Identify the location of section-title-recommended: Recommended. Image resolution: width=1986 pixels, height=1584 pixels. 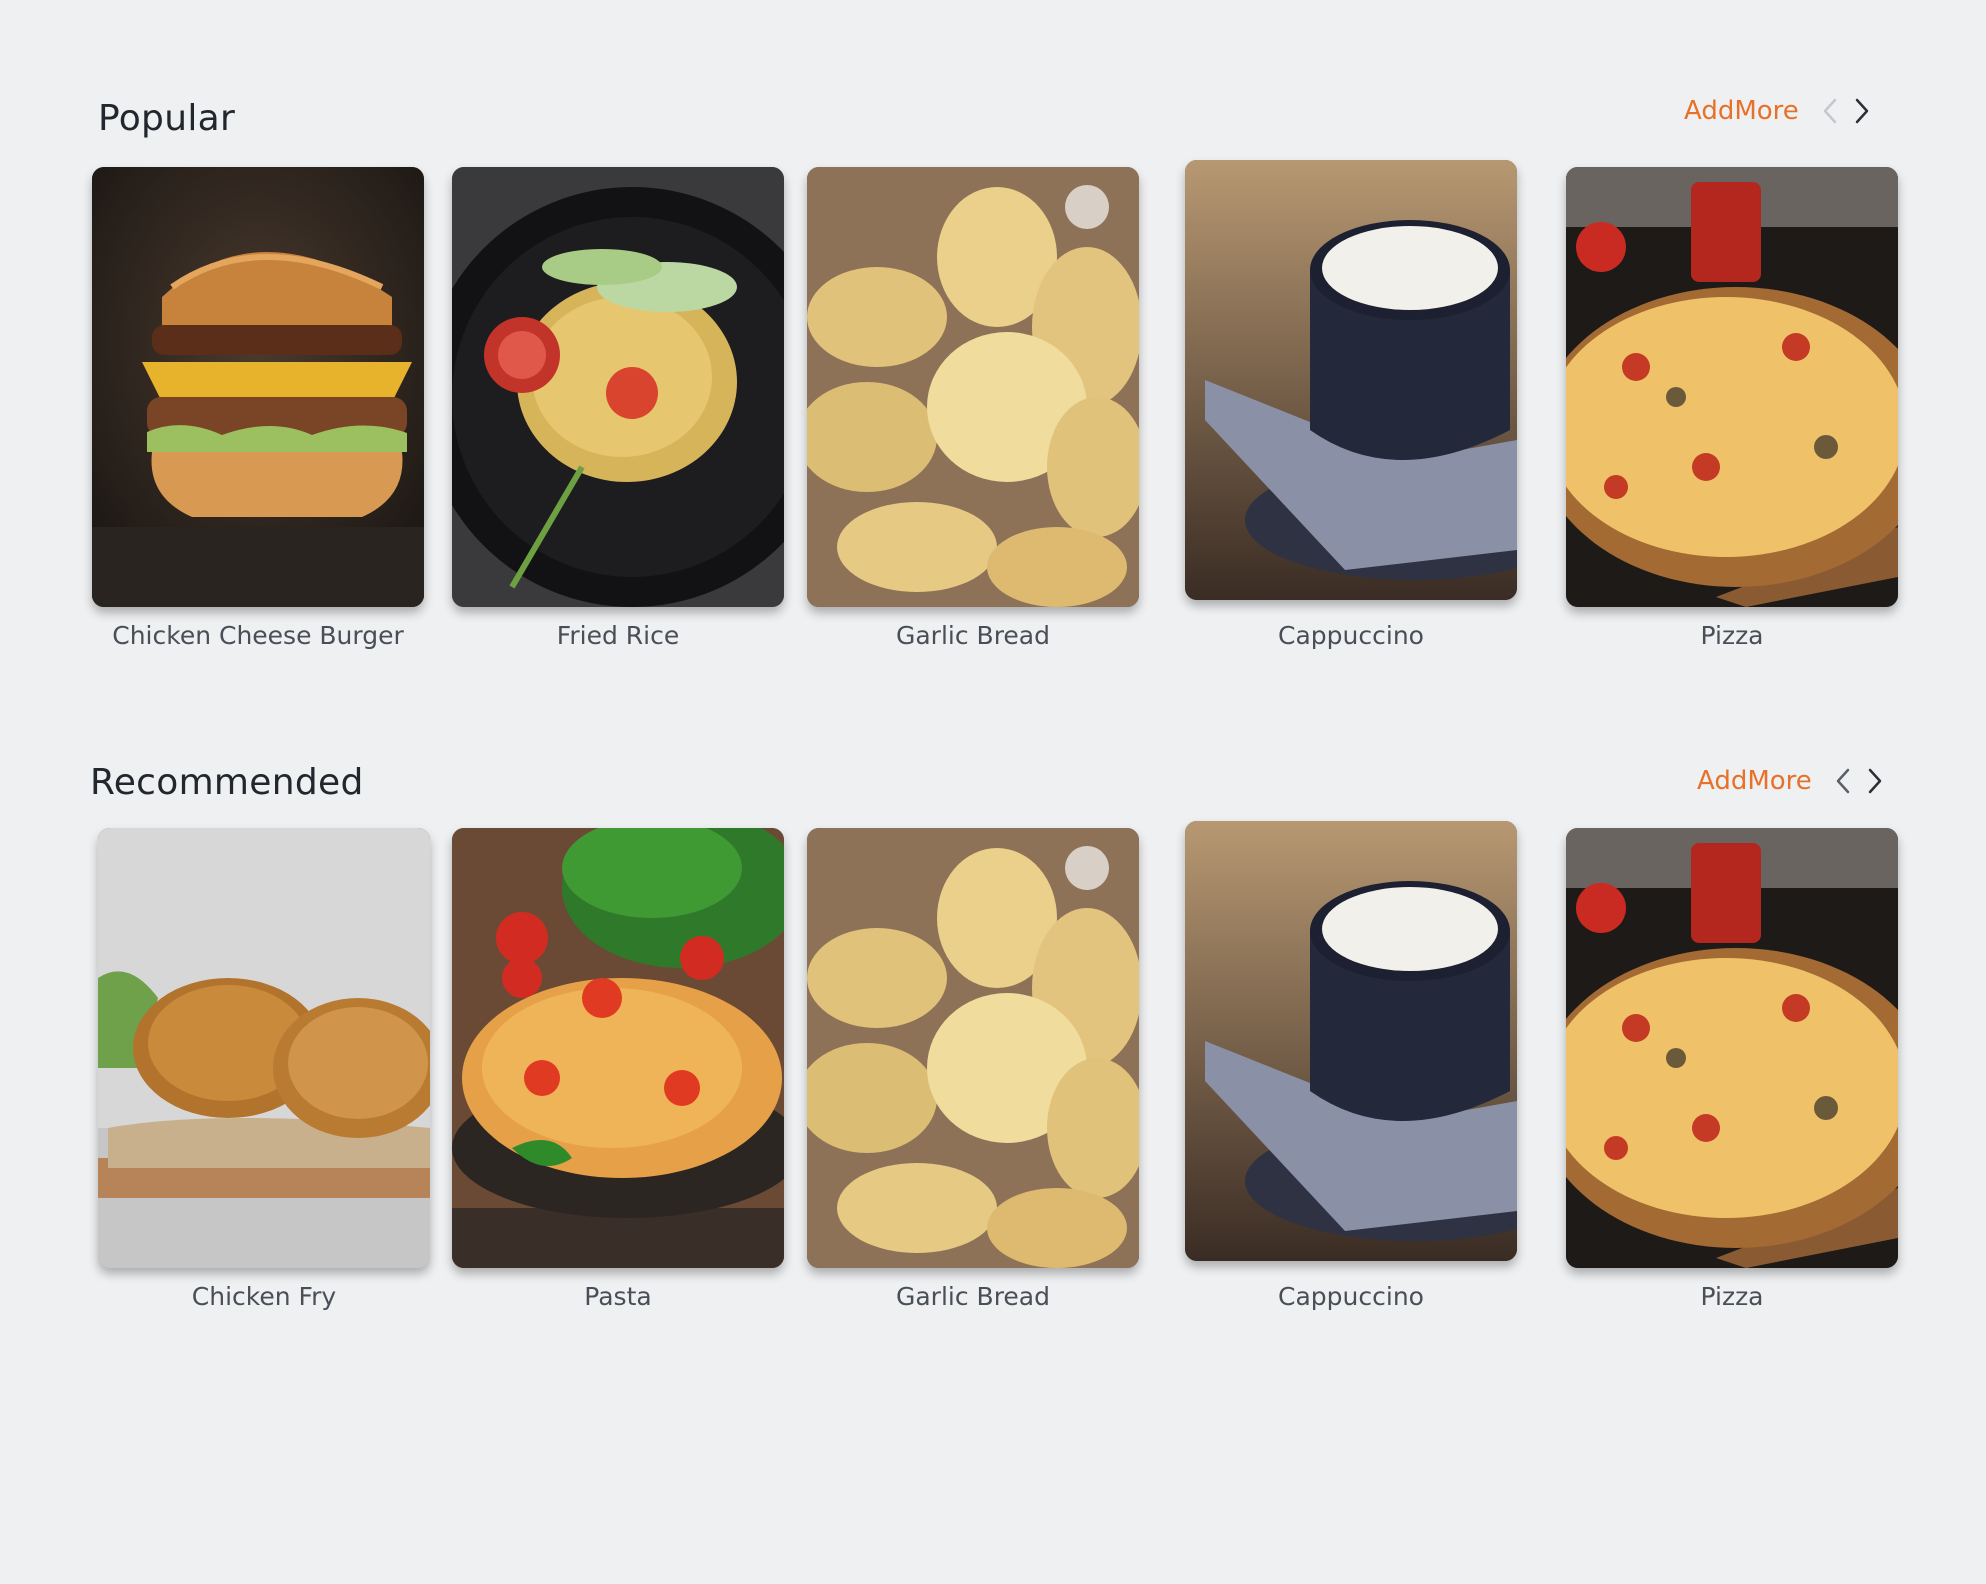
(227, 782).